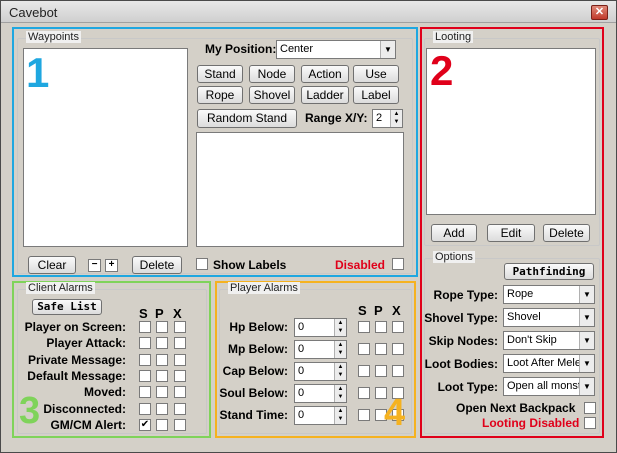 This screenshot has height=453, width=617. What do you see at coordinates (398, 264) in the screenshot?
I see `waypoints-enabled-checkbox` at bounding box center [398, 264].